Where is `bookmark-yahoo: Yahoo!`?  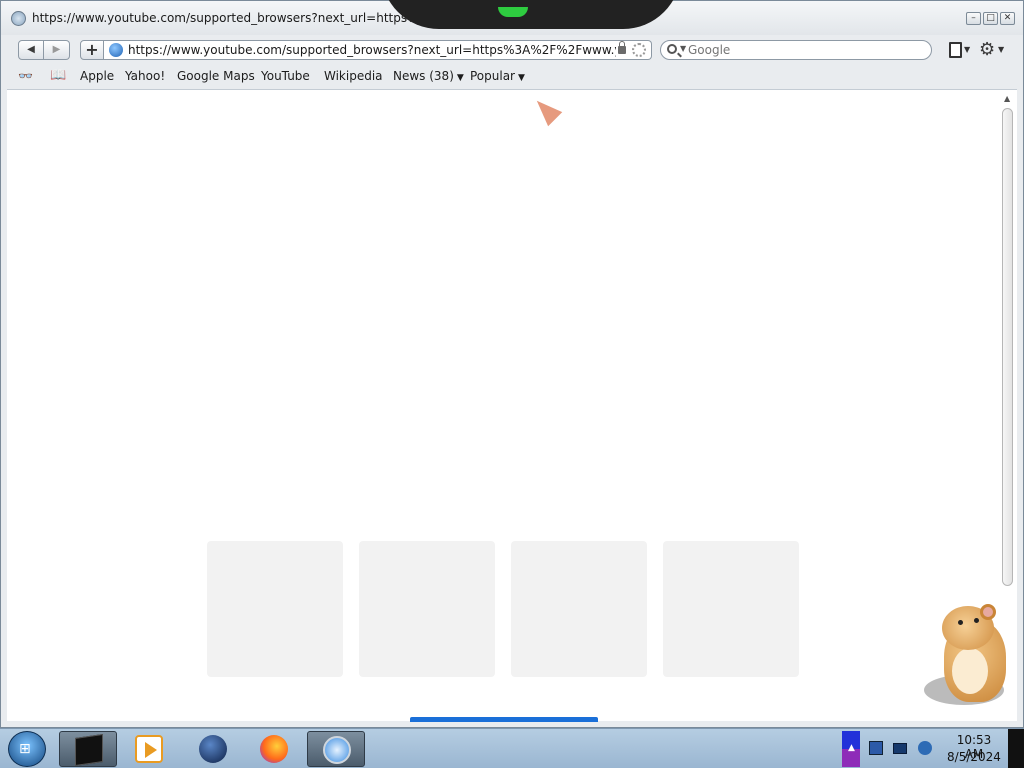 bookmark-yahoo: Yahoo! is located at coordinates (145, 76).